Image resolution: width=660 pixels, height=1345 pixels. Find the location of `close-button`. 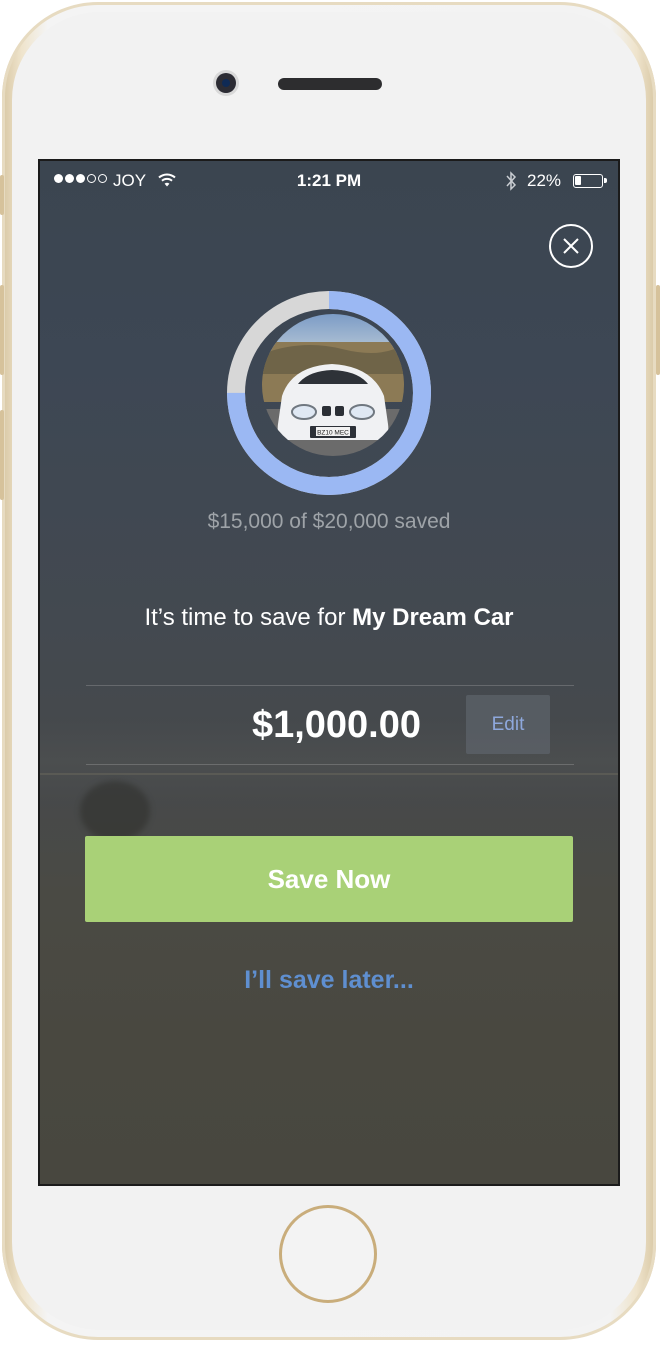

close-button is located at coordinates (571, 246).